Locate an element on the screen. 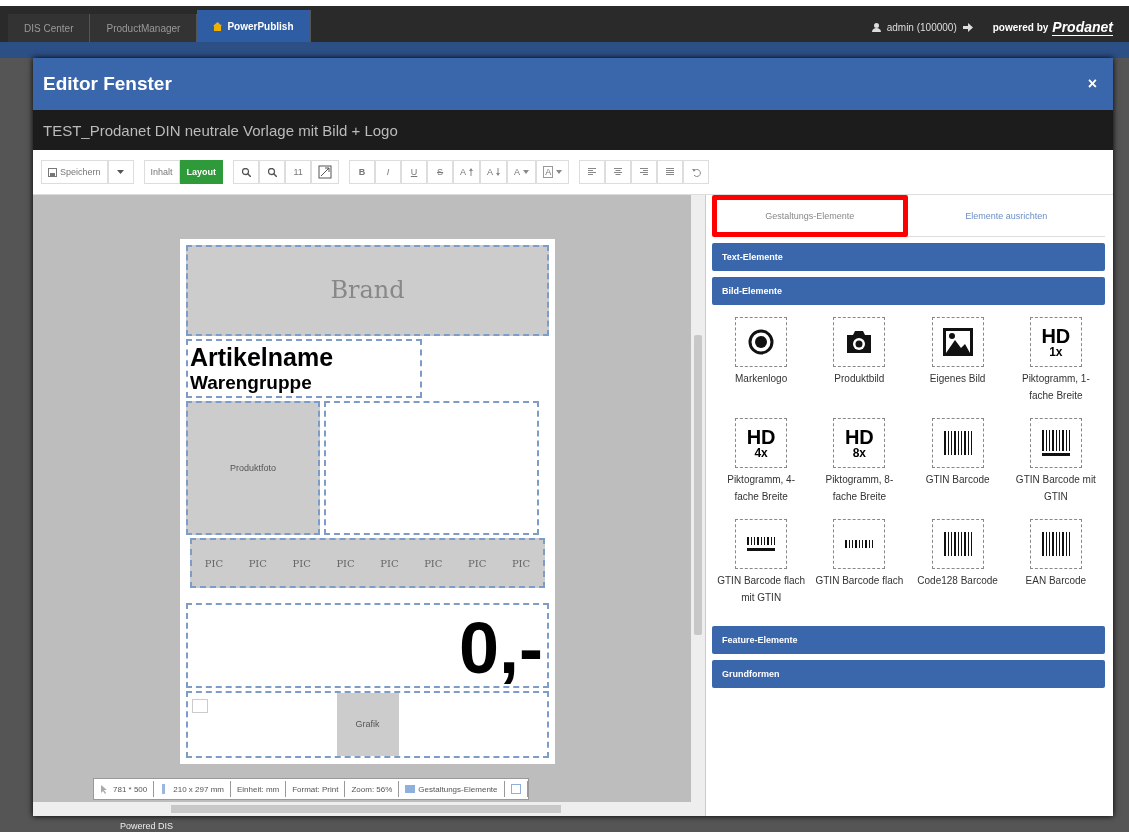  align-right-icon is located at coordinates (644, 172).